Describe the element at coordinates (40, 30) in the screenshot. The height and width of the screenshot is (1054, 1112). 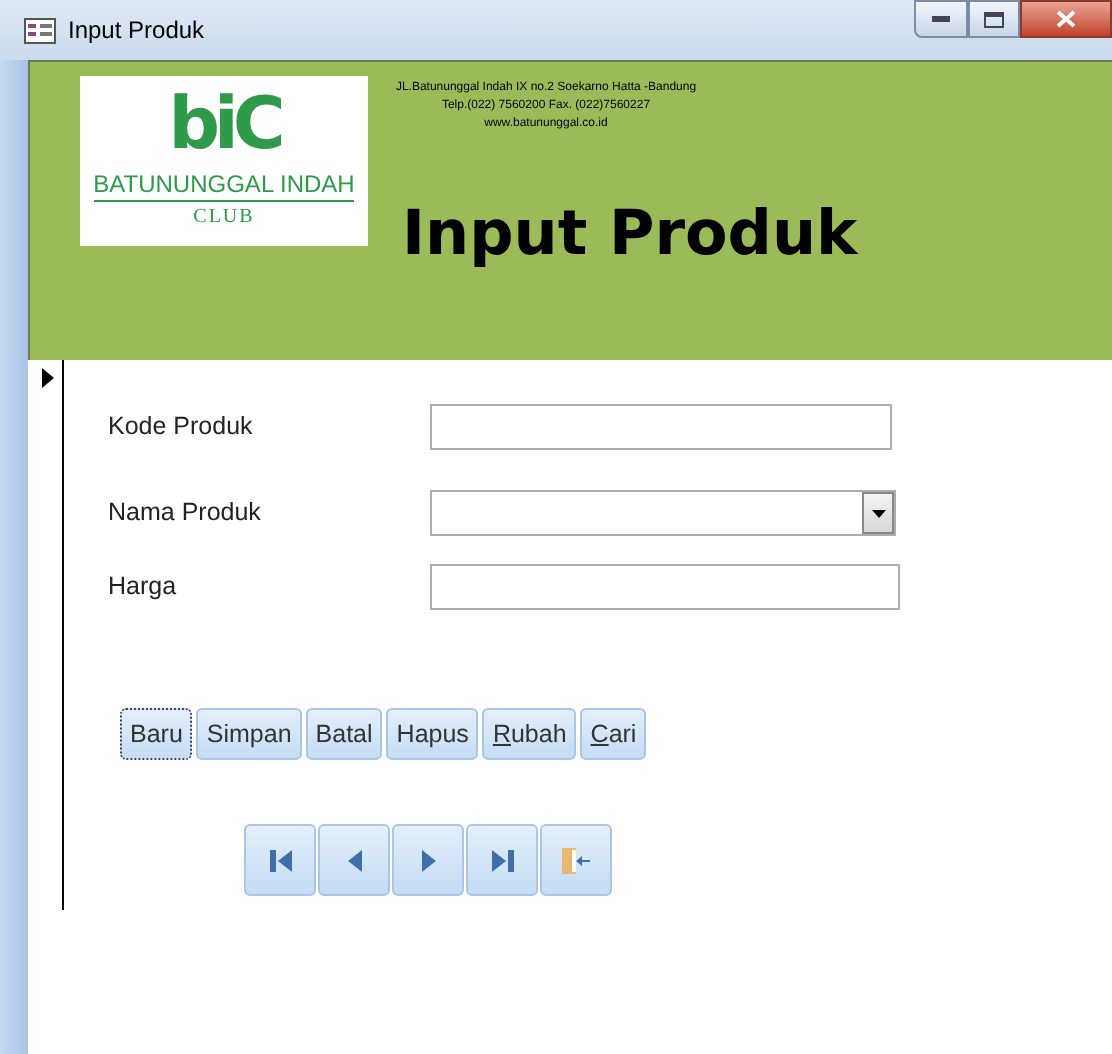
I see `form-icon` at that location.